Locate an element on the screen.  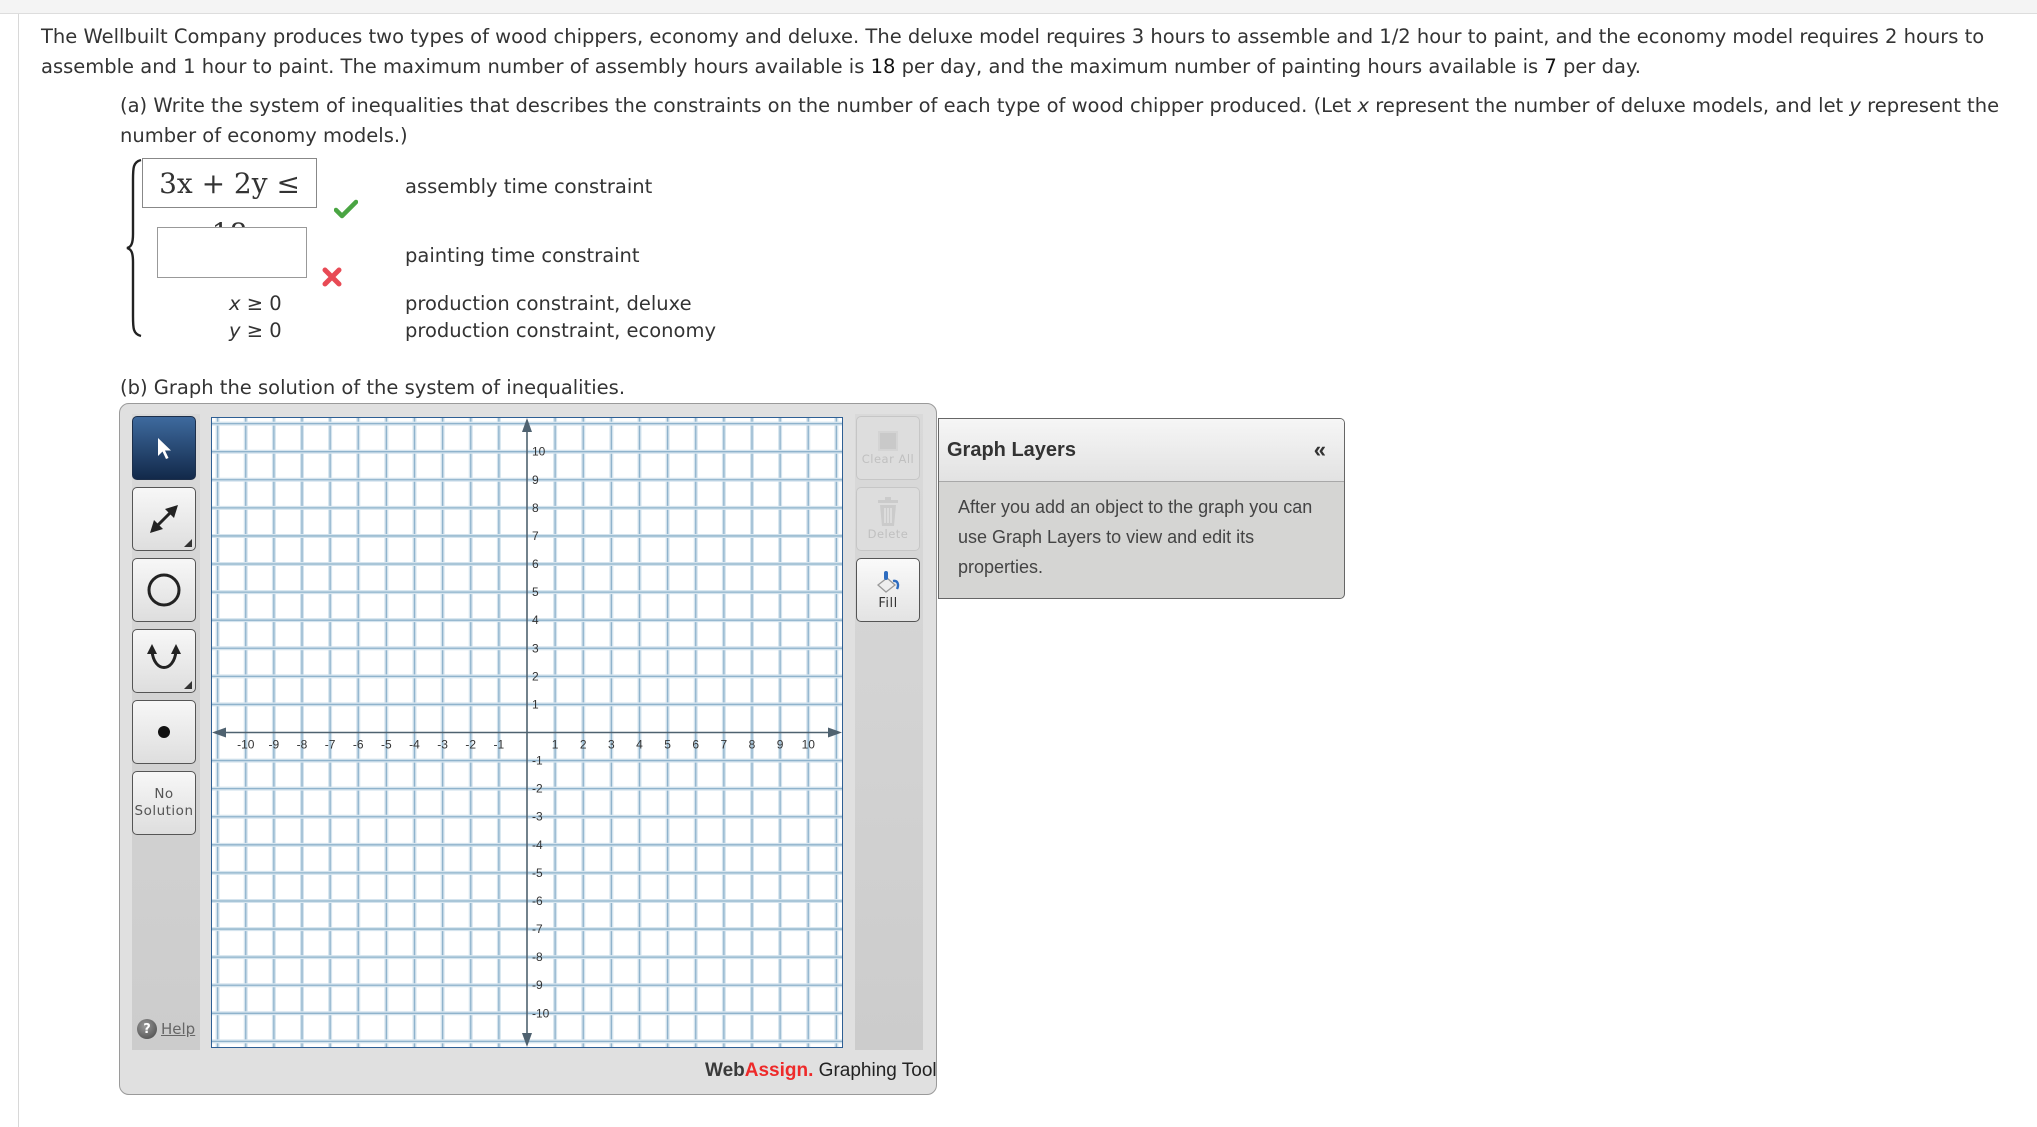
assembly-hours-value: 18 is located at coordinates (883, 66).